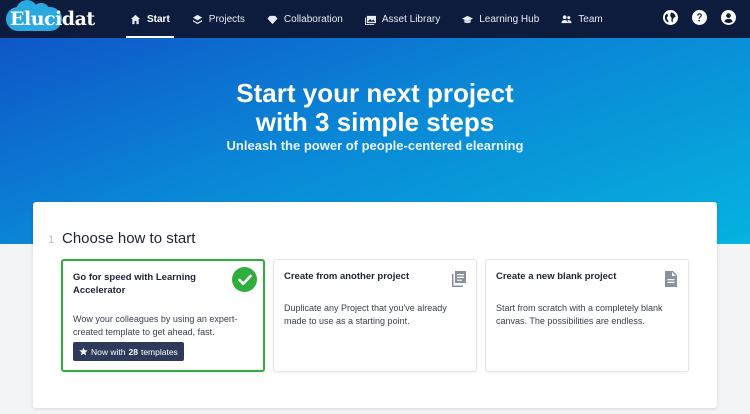 This screenshot has width=750, height=414. I want to click on step-number: 1, so click(51, 240).